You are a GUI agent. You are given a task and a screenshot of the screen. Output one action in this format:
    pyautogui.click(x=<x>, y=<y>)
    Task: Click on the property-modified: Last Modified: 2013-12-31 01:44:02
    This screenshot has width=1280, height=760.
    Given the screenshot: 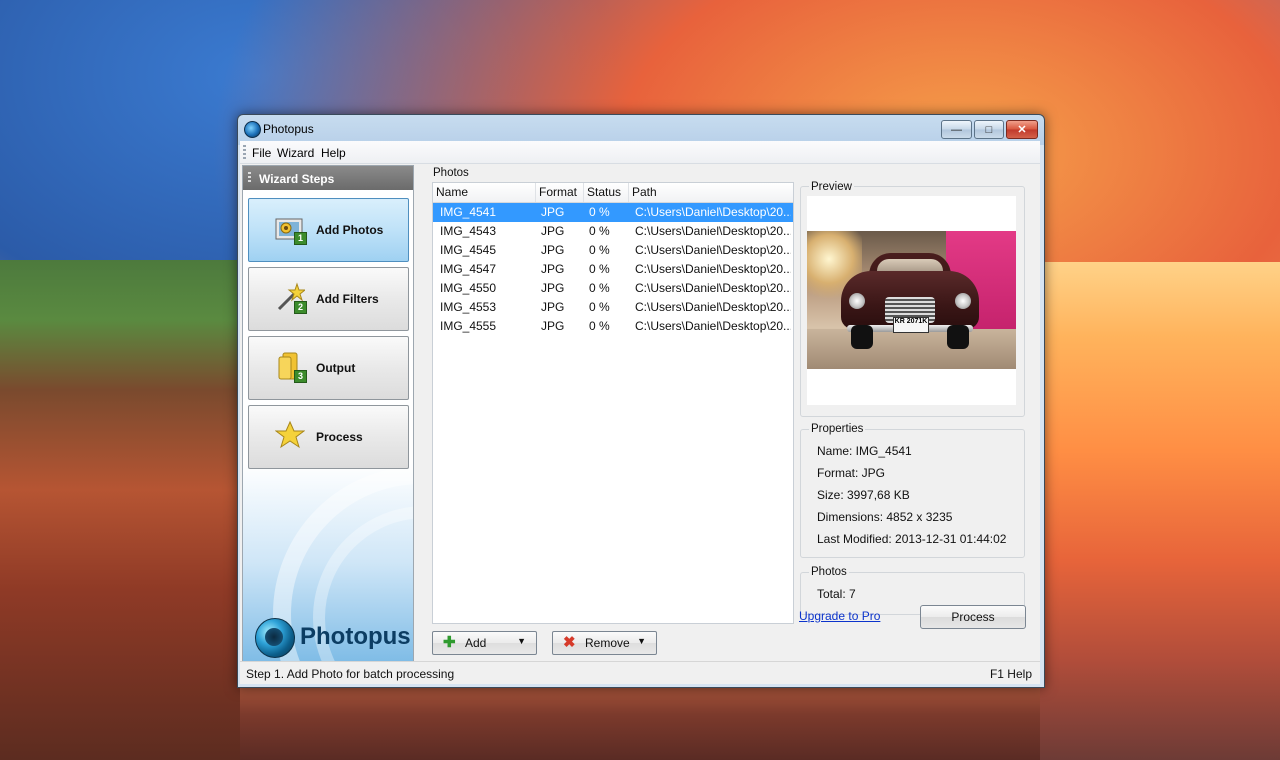 What is the action you would take?
    pyautogui.click(x=912, y=539)
    